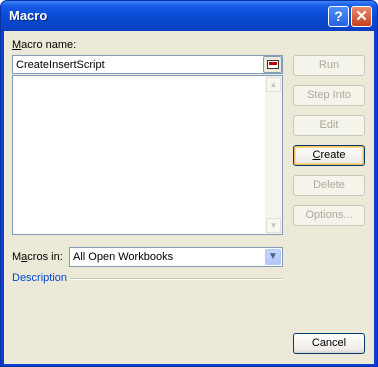  I want to click on help-button: ?, so click(338, 16).